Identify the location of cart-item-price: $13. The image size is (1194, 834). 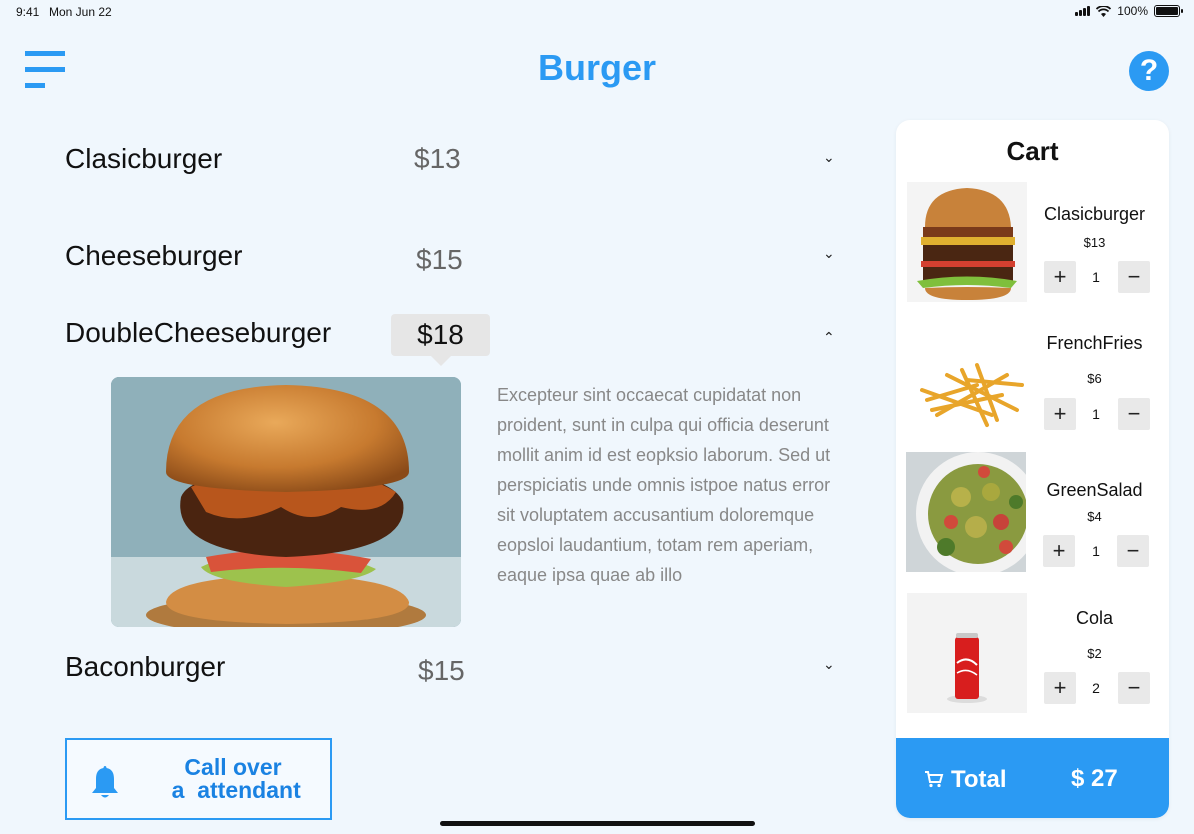
(1094, 242).